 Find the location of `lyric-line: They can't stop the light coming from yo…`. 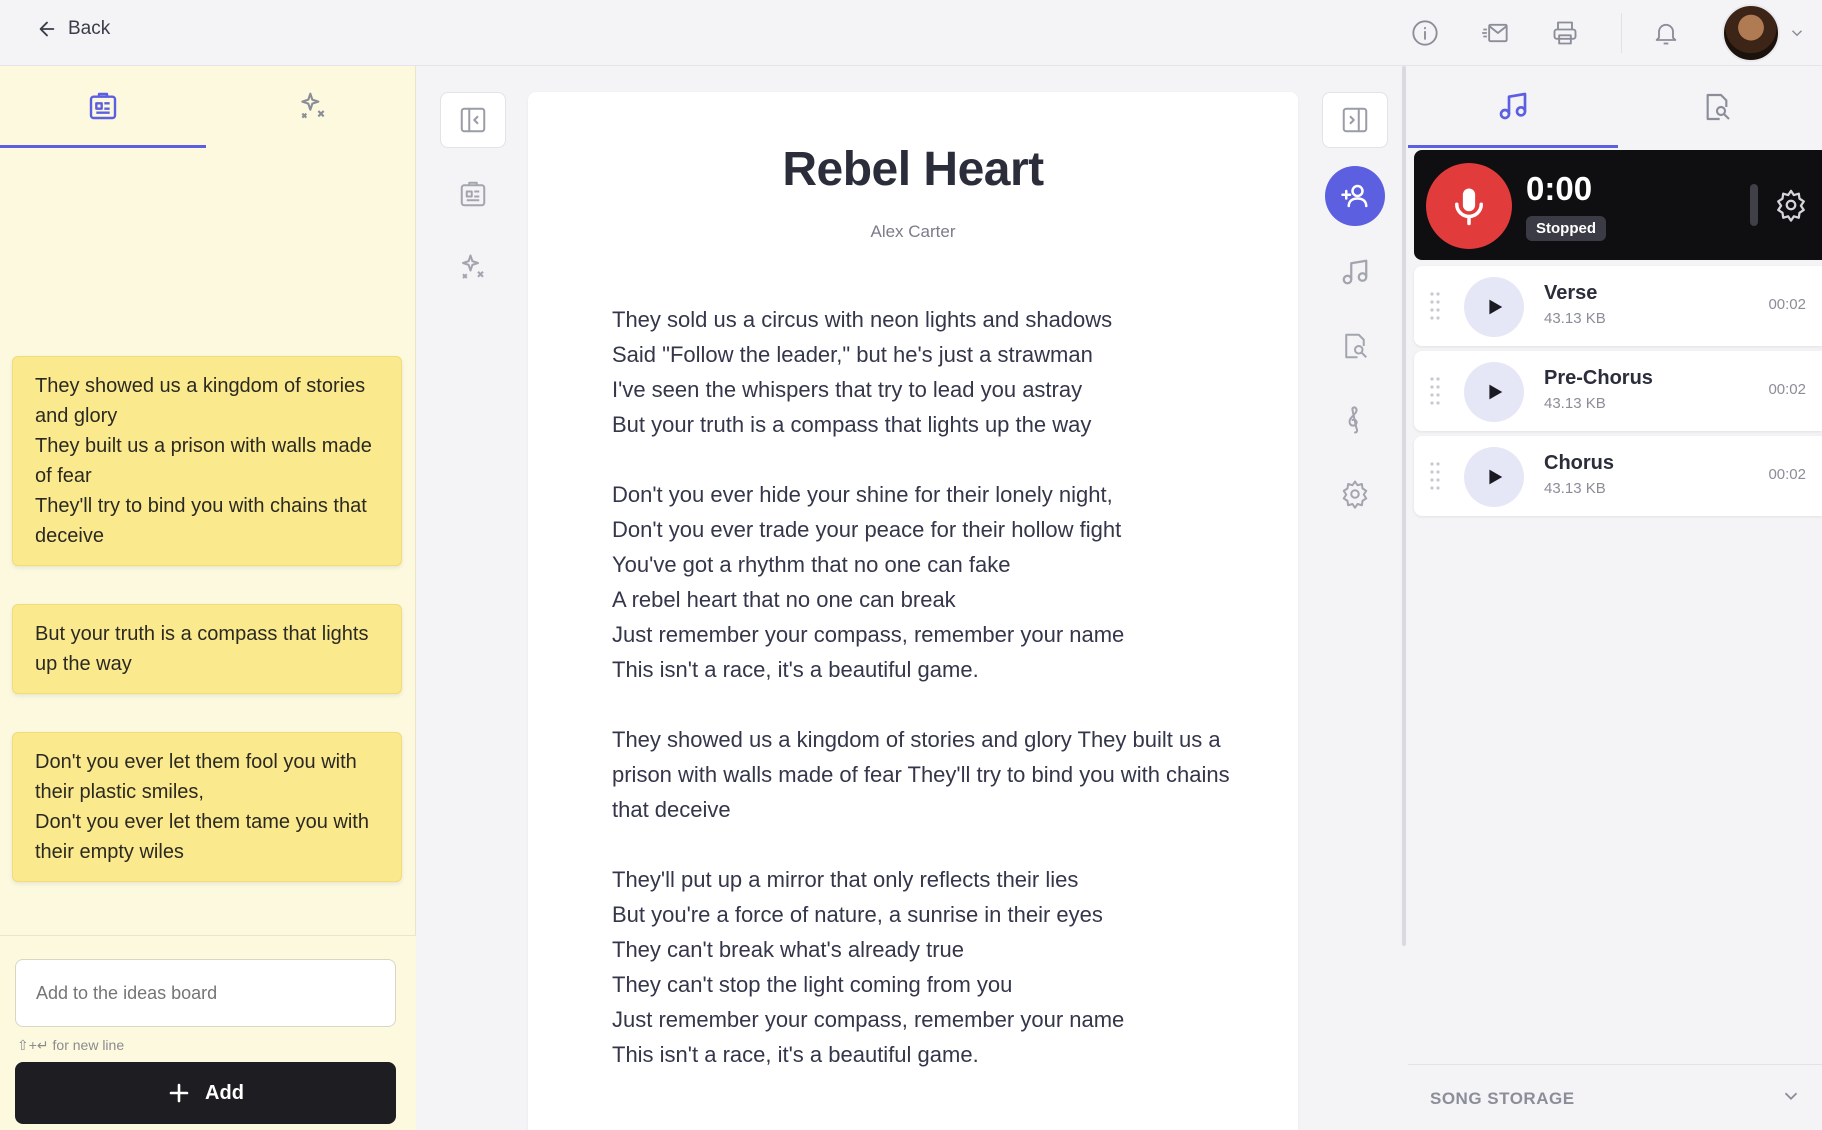

lyric-line: They can't stop the light coming from yo… is located at coordinates (922, 984).